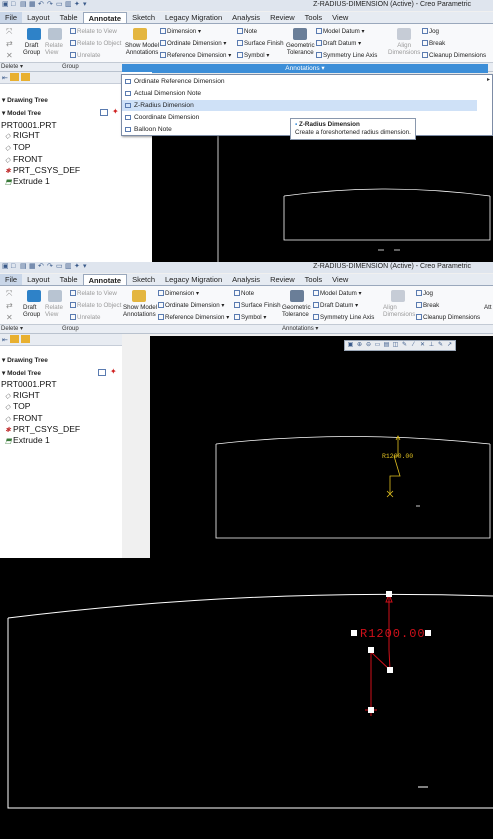 The height and width of the screenshot is (839, 493). What do you see at coordinates (18, 406) in the screenshot?
I see `tree-item-top: ◇ TOP` at bounding box center [18, 406].